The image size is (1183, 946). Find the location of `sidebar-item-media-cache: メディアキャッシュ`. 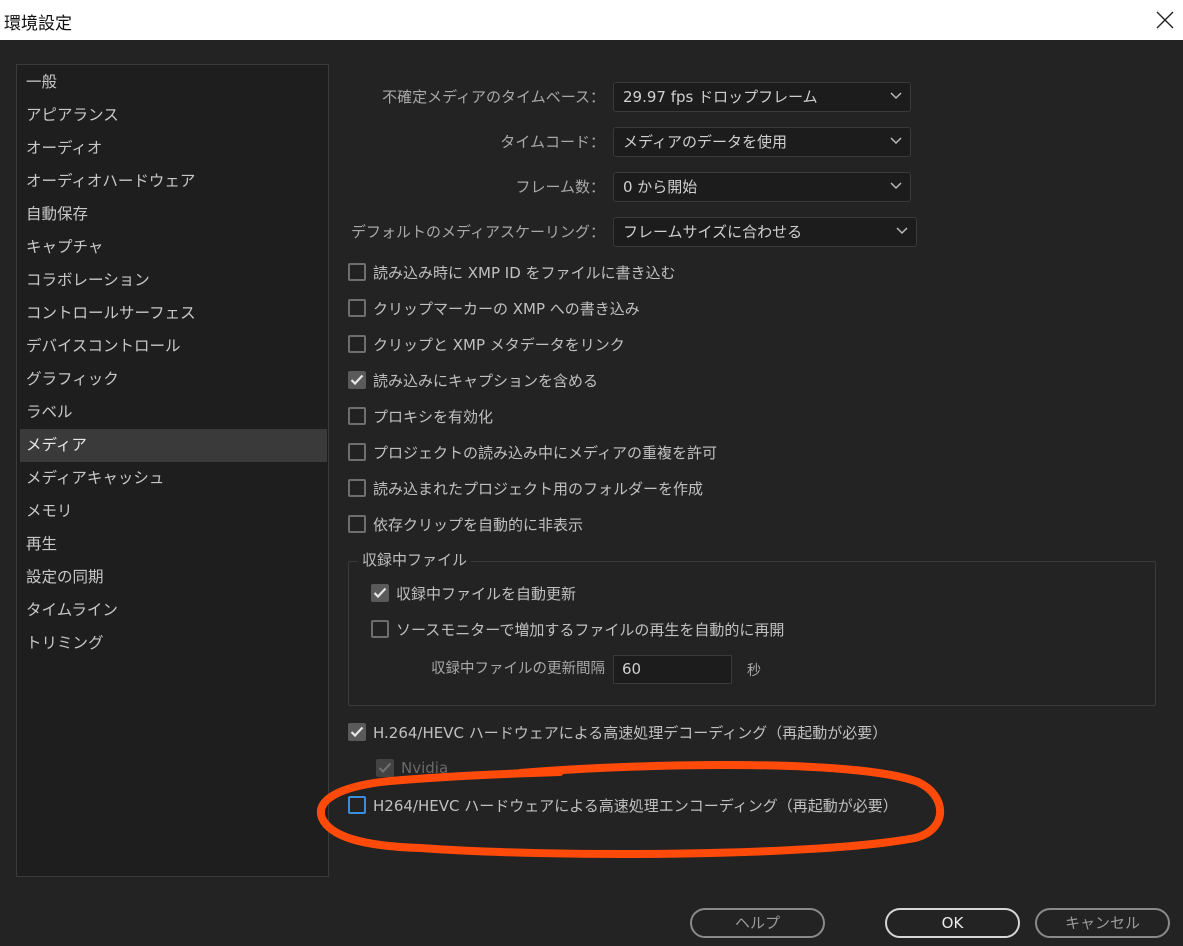

sidebar-item-media-cache: メディアキャッシュ is located at coordinates (173, 478).